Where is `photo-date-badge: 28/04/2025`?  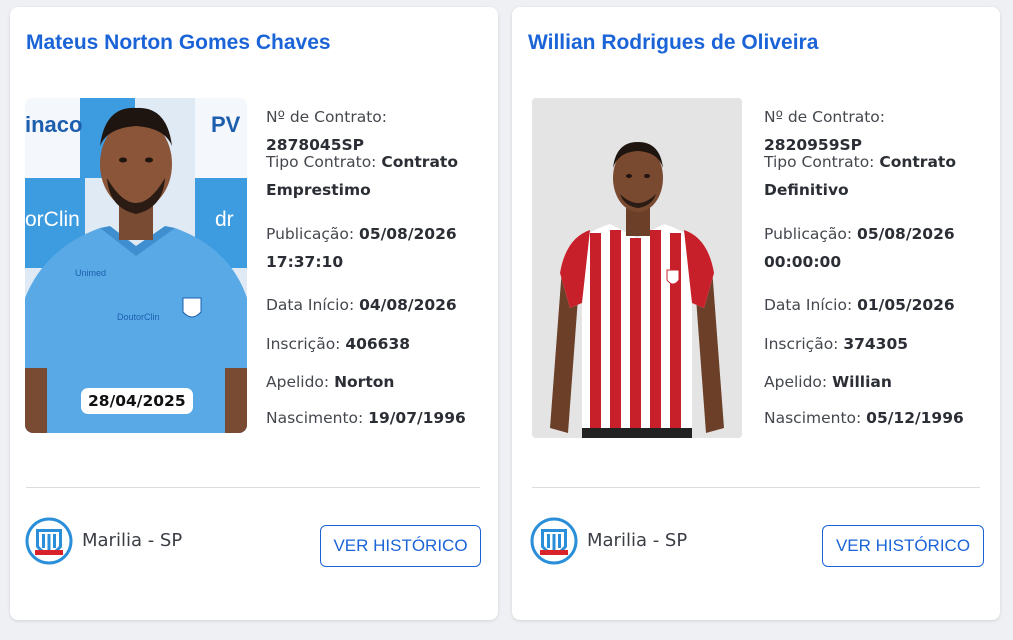
photo-date-badge: 28/04/2025 is located at coordinates (137, 401).